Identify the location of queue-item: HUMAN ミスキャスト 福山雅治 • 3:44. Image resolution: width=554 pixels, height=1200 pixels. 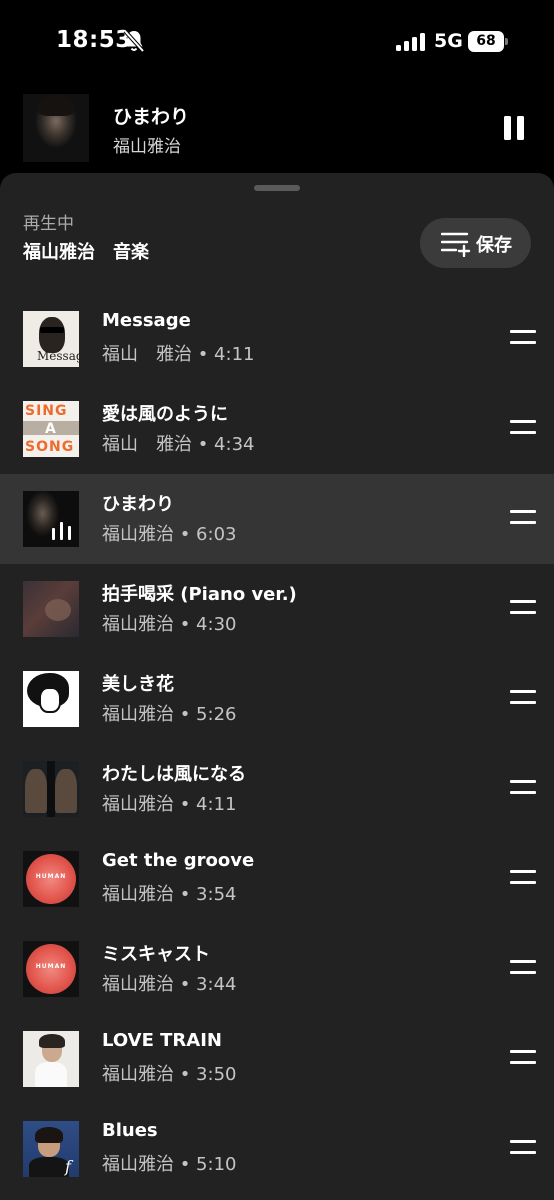
(277, 969).